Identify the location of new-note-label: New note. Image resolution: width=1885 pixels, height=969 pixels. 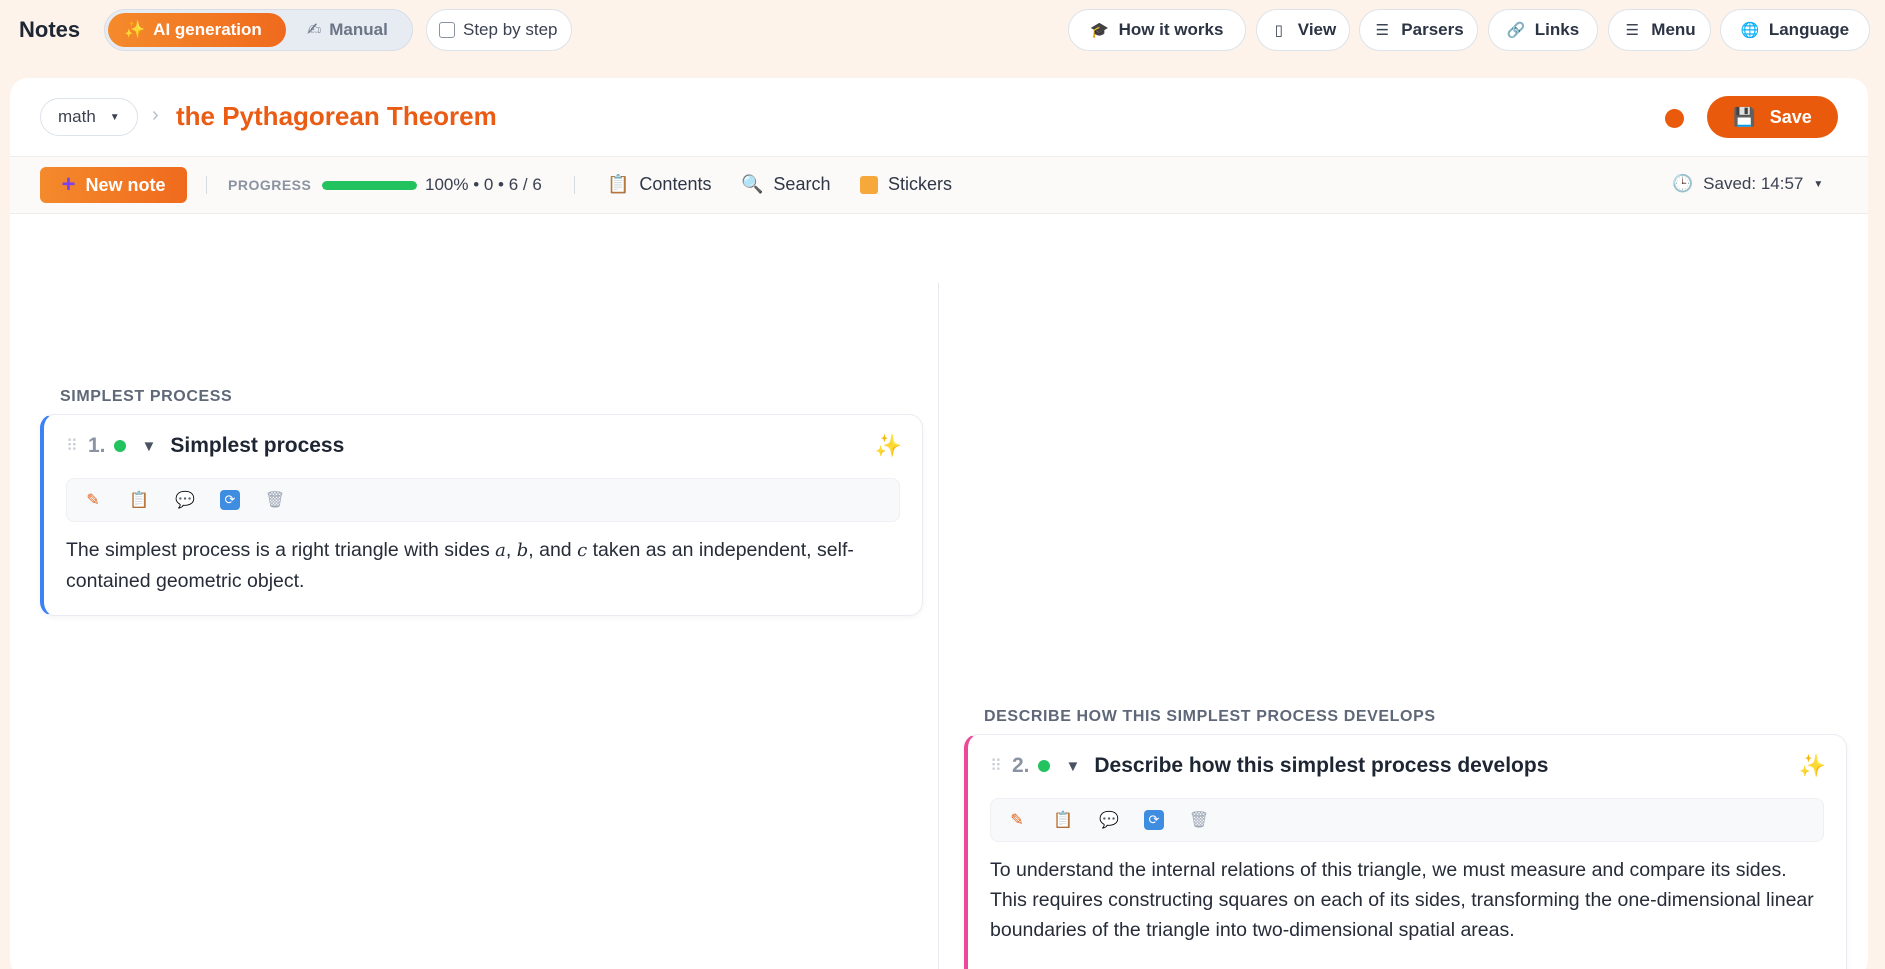
(125, 184).